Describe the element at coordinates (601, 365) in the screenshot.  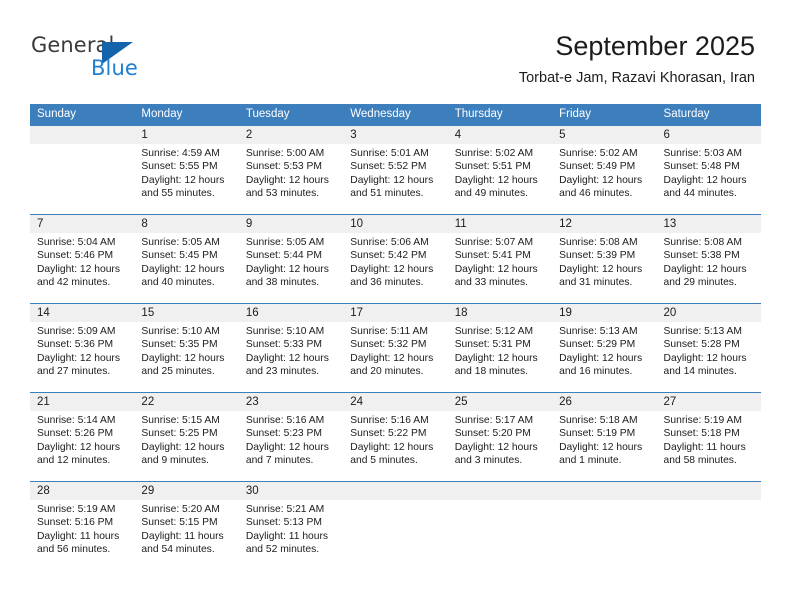
I see `daylight-text: Daylight: 12 hours and 16 minutes.` at that location.